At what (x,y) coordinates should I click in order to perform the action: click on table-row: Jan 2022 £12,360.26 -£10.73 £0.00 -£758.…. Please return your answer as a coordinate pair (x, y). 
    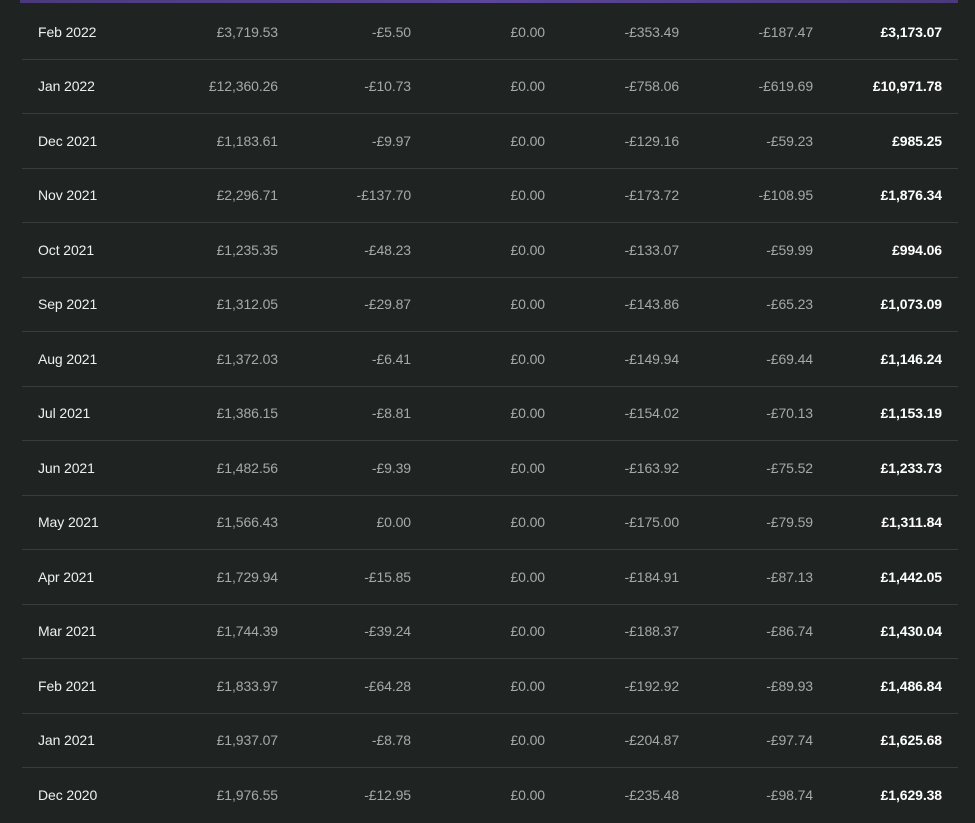
    Looking at the image, I should click on (490, 87).